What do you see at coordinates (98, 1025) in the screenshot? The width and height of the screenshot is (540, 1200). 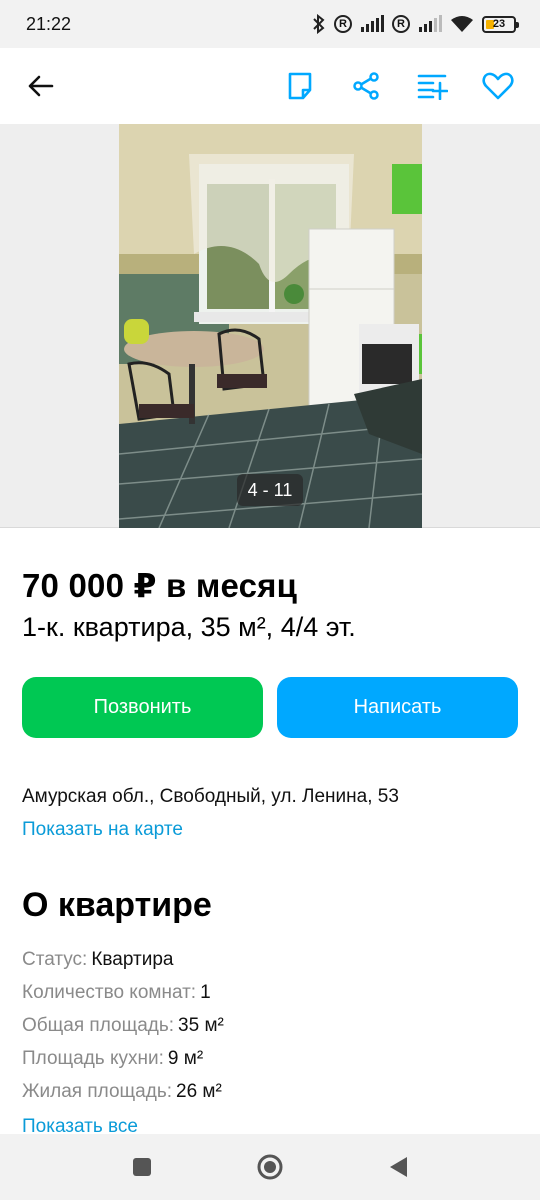 I see `param-key: Общая площадь:` at bounding box center [98, 1025].